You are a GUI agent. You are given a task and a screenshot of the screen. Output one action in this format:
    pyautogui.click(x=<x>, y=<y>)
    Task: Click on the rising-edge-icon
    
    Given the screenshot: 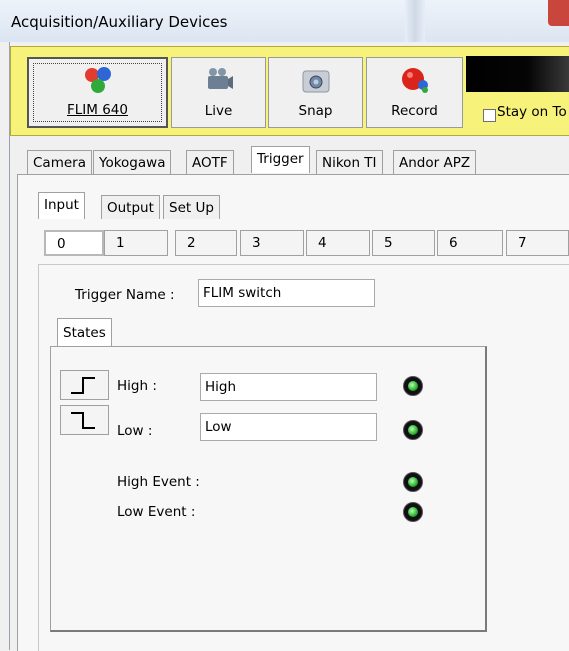 What is the action you would take?
    pyautogui.click(x=83, y=385)
    